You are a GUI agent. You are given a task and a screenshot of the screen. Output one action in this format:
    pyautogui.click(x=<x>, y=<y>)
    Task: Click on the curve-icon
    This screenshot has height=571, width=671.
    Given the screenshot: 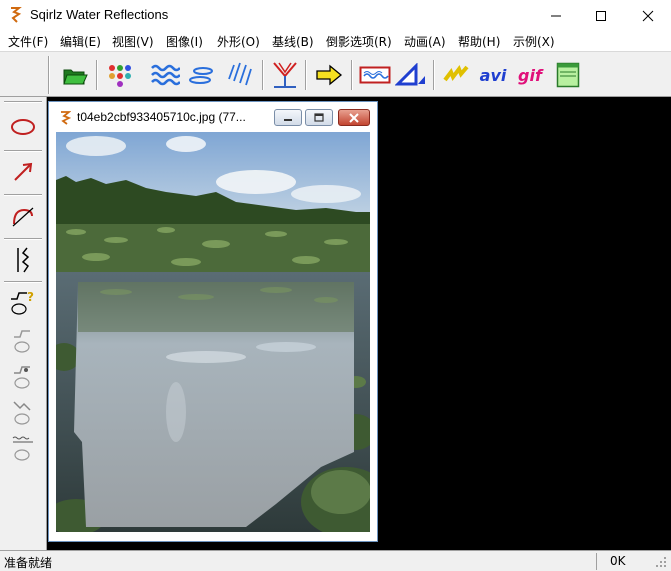 What is the action you would take?
    pyautogui.click(x=23, y=217)
    